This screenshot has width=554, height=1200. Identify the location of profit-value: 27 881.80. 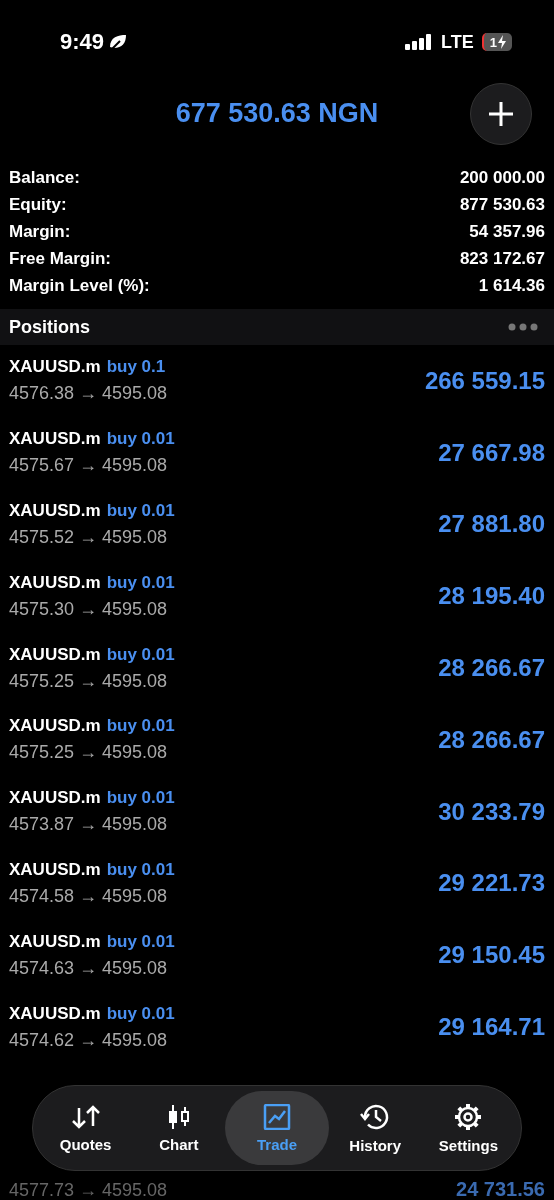
(491, 524).